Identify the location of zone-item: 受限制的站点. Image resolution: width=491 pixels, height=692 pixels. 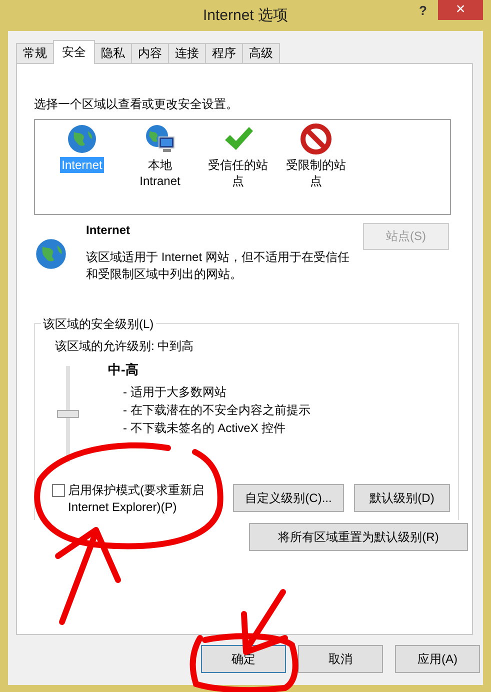
(316, 168).